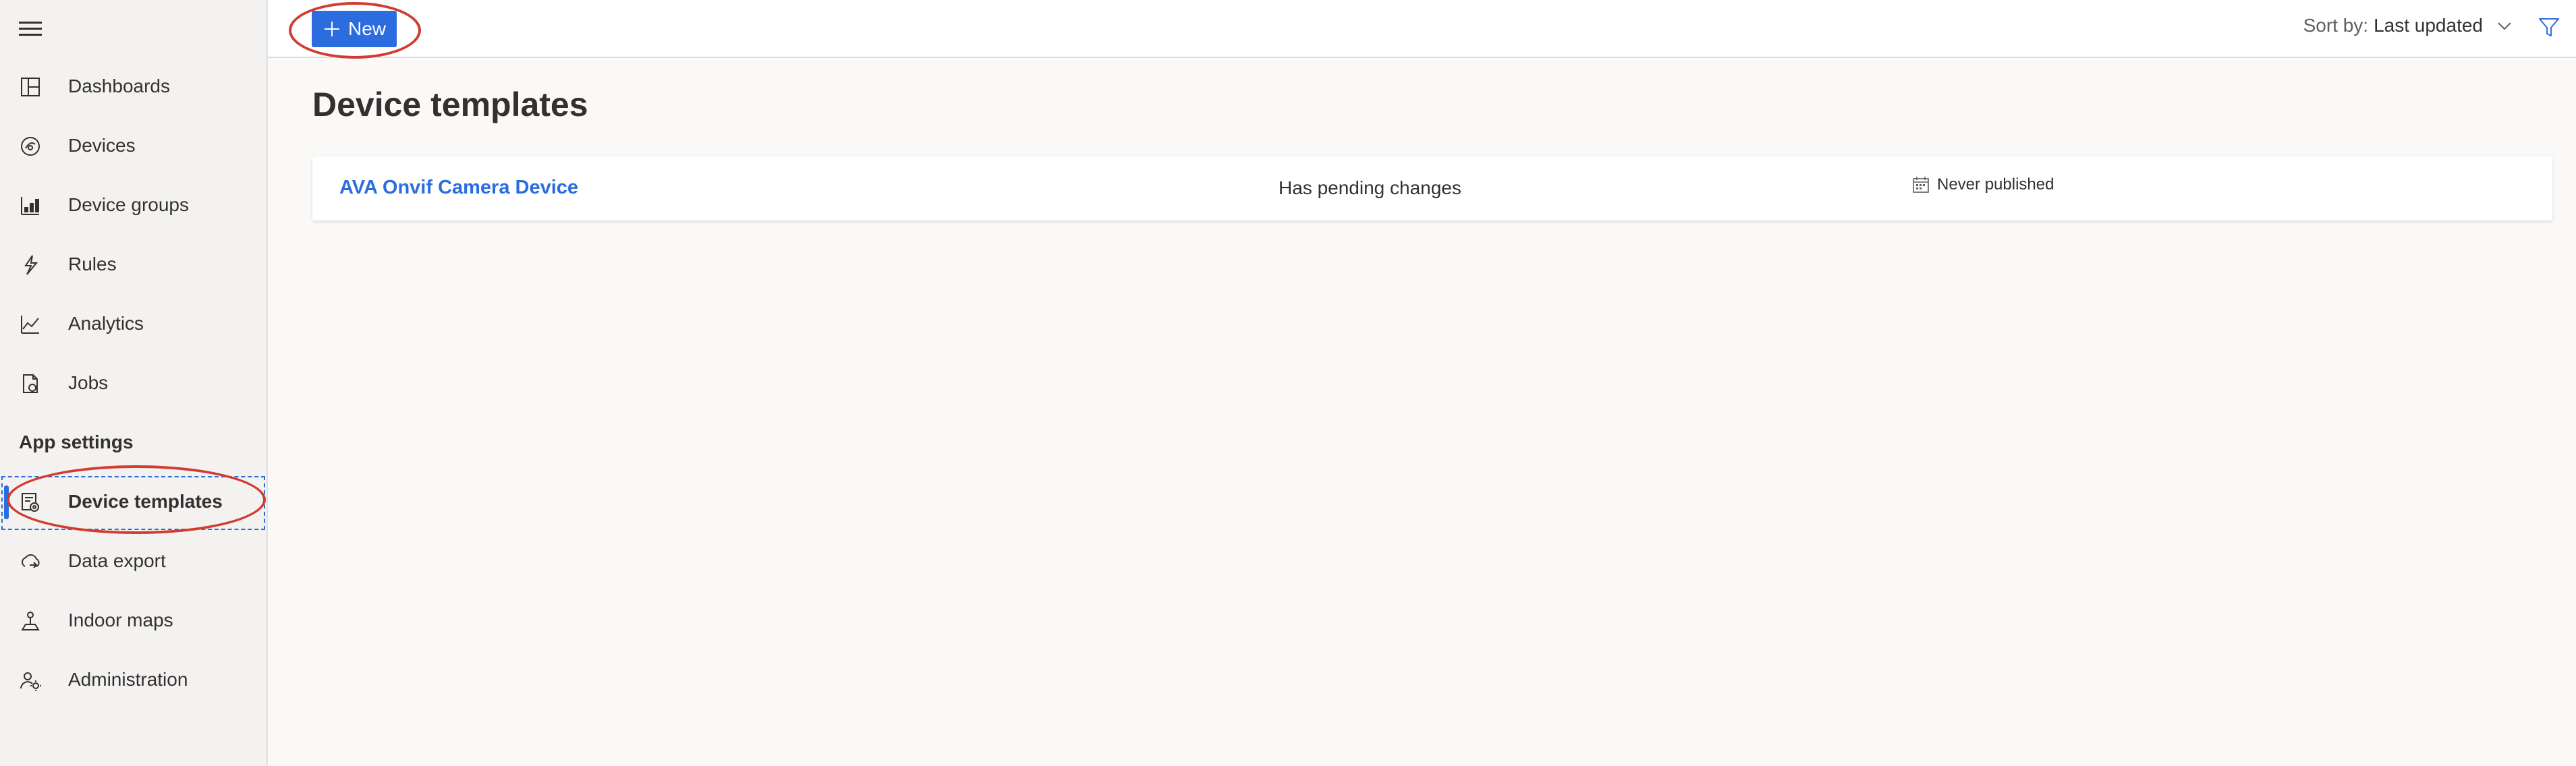  What do you see at coordinates (30, 206) in the screenshot?
I see `device-groups-icon` at bounding box center [30, 206].